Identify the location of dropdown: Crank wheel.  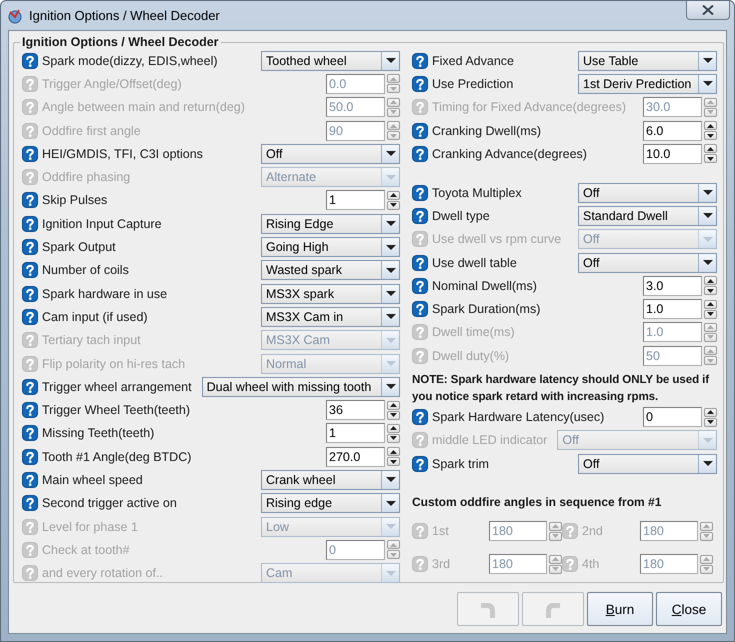
(330, 480).